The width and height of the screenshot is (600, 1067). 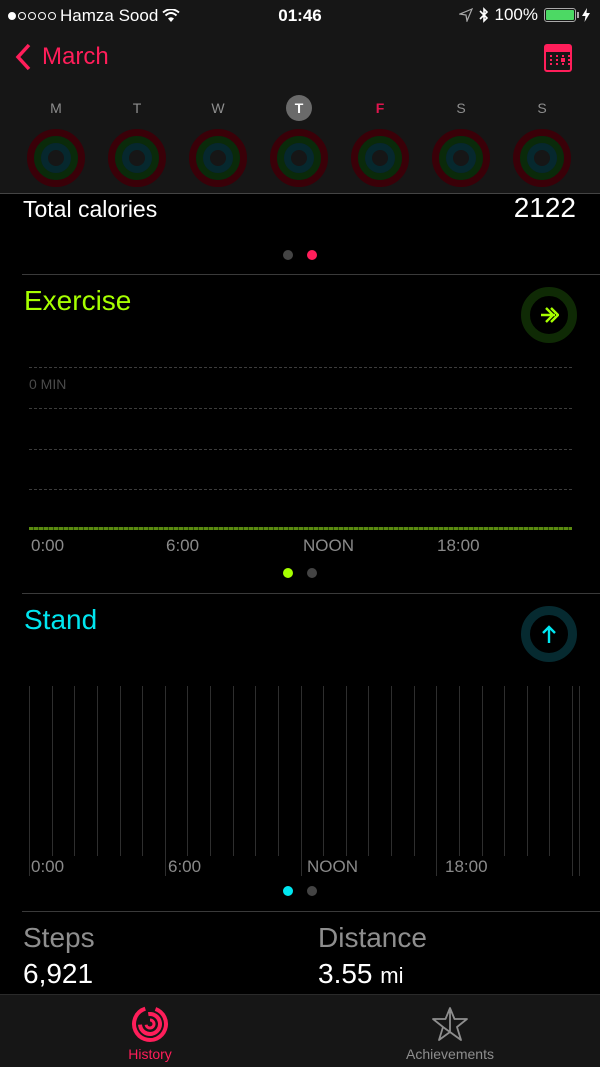 What do you see at coordinates (392, 975) in the screenshot?
I see `distance-unit: mi` at bounding box center [392, 975].